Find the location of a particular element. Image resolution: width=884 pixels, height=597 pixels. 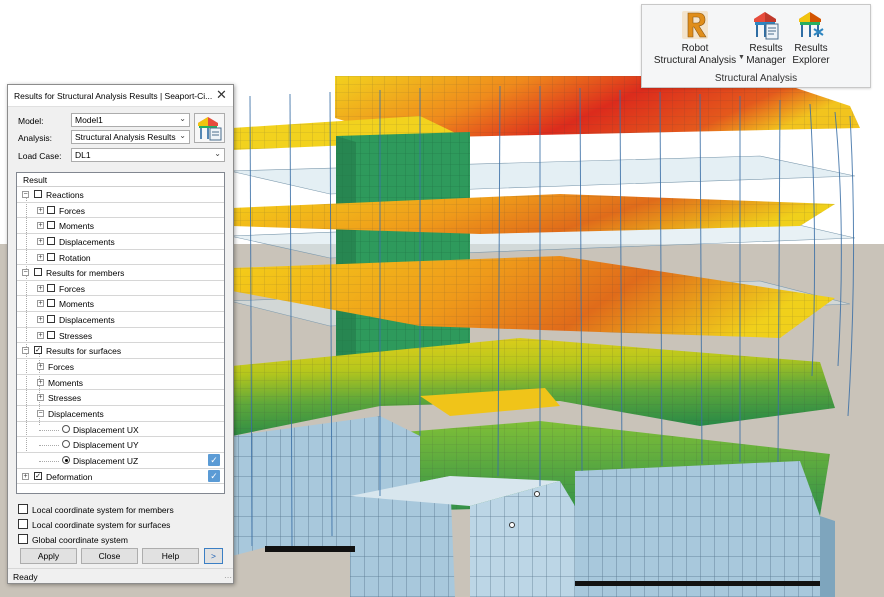

tree-item-label: Forces is located at coordinates (72, 288).